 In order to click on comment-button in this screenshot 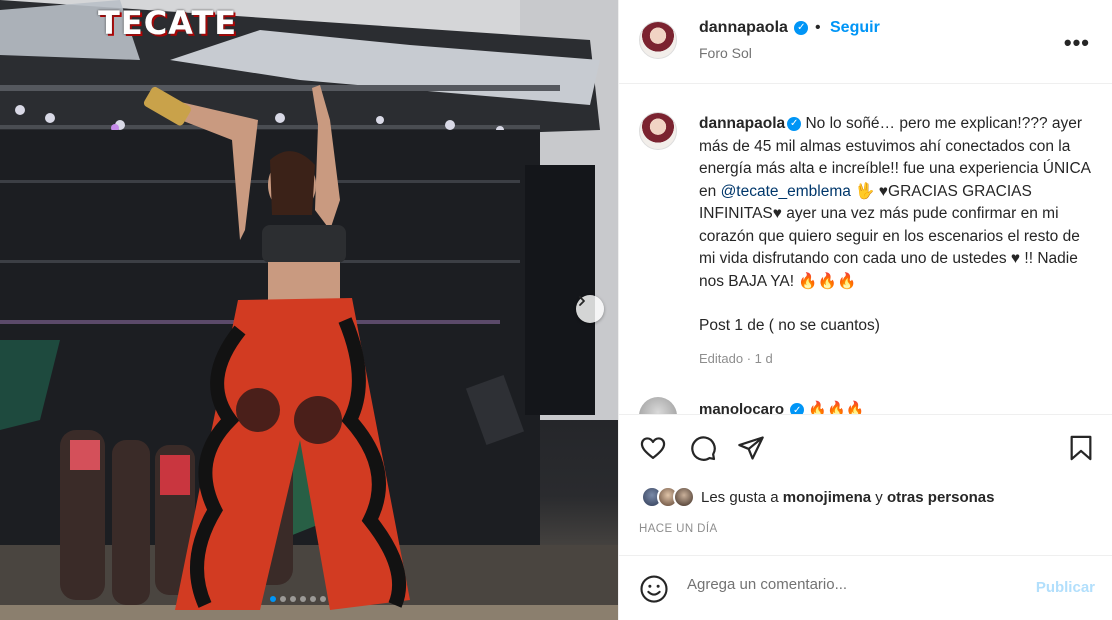, I will do `click(703, 448)`.